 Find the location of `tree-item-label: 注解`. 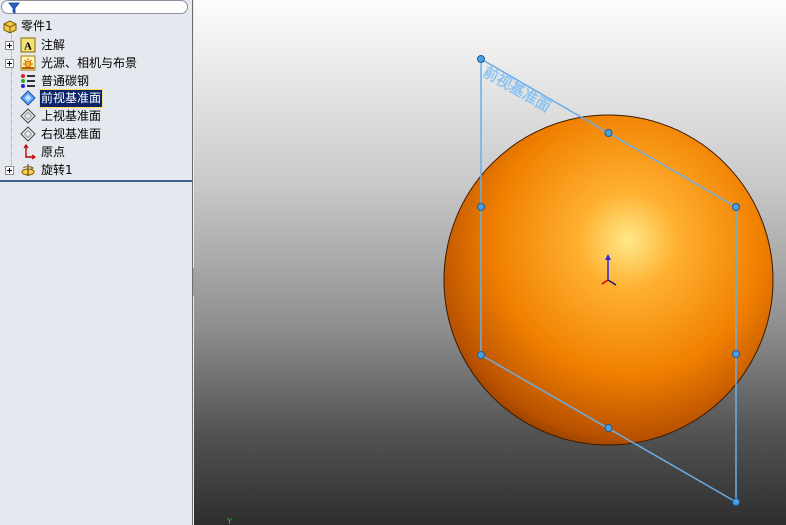

tree-item-label: 注解 is located at coordinates (53, 45).